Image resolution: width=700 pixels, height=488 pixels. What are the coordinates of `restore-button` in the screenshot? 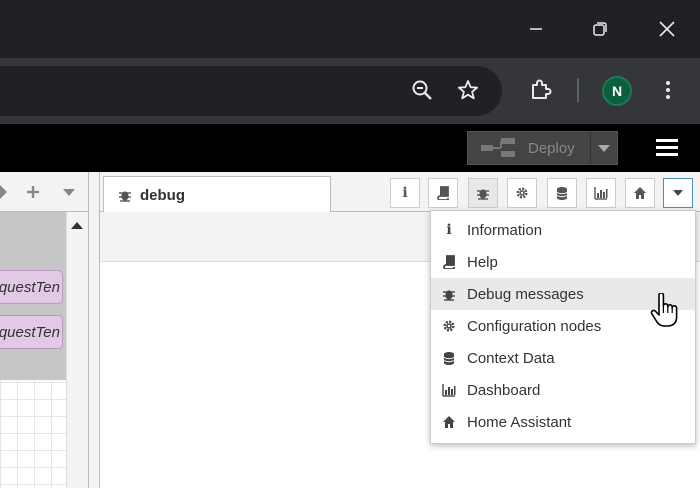 It's located at (600, 29).